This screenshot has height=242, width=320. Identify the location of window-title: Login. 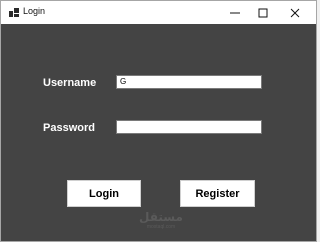
(34, 11).